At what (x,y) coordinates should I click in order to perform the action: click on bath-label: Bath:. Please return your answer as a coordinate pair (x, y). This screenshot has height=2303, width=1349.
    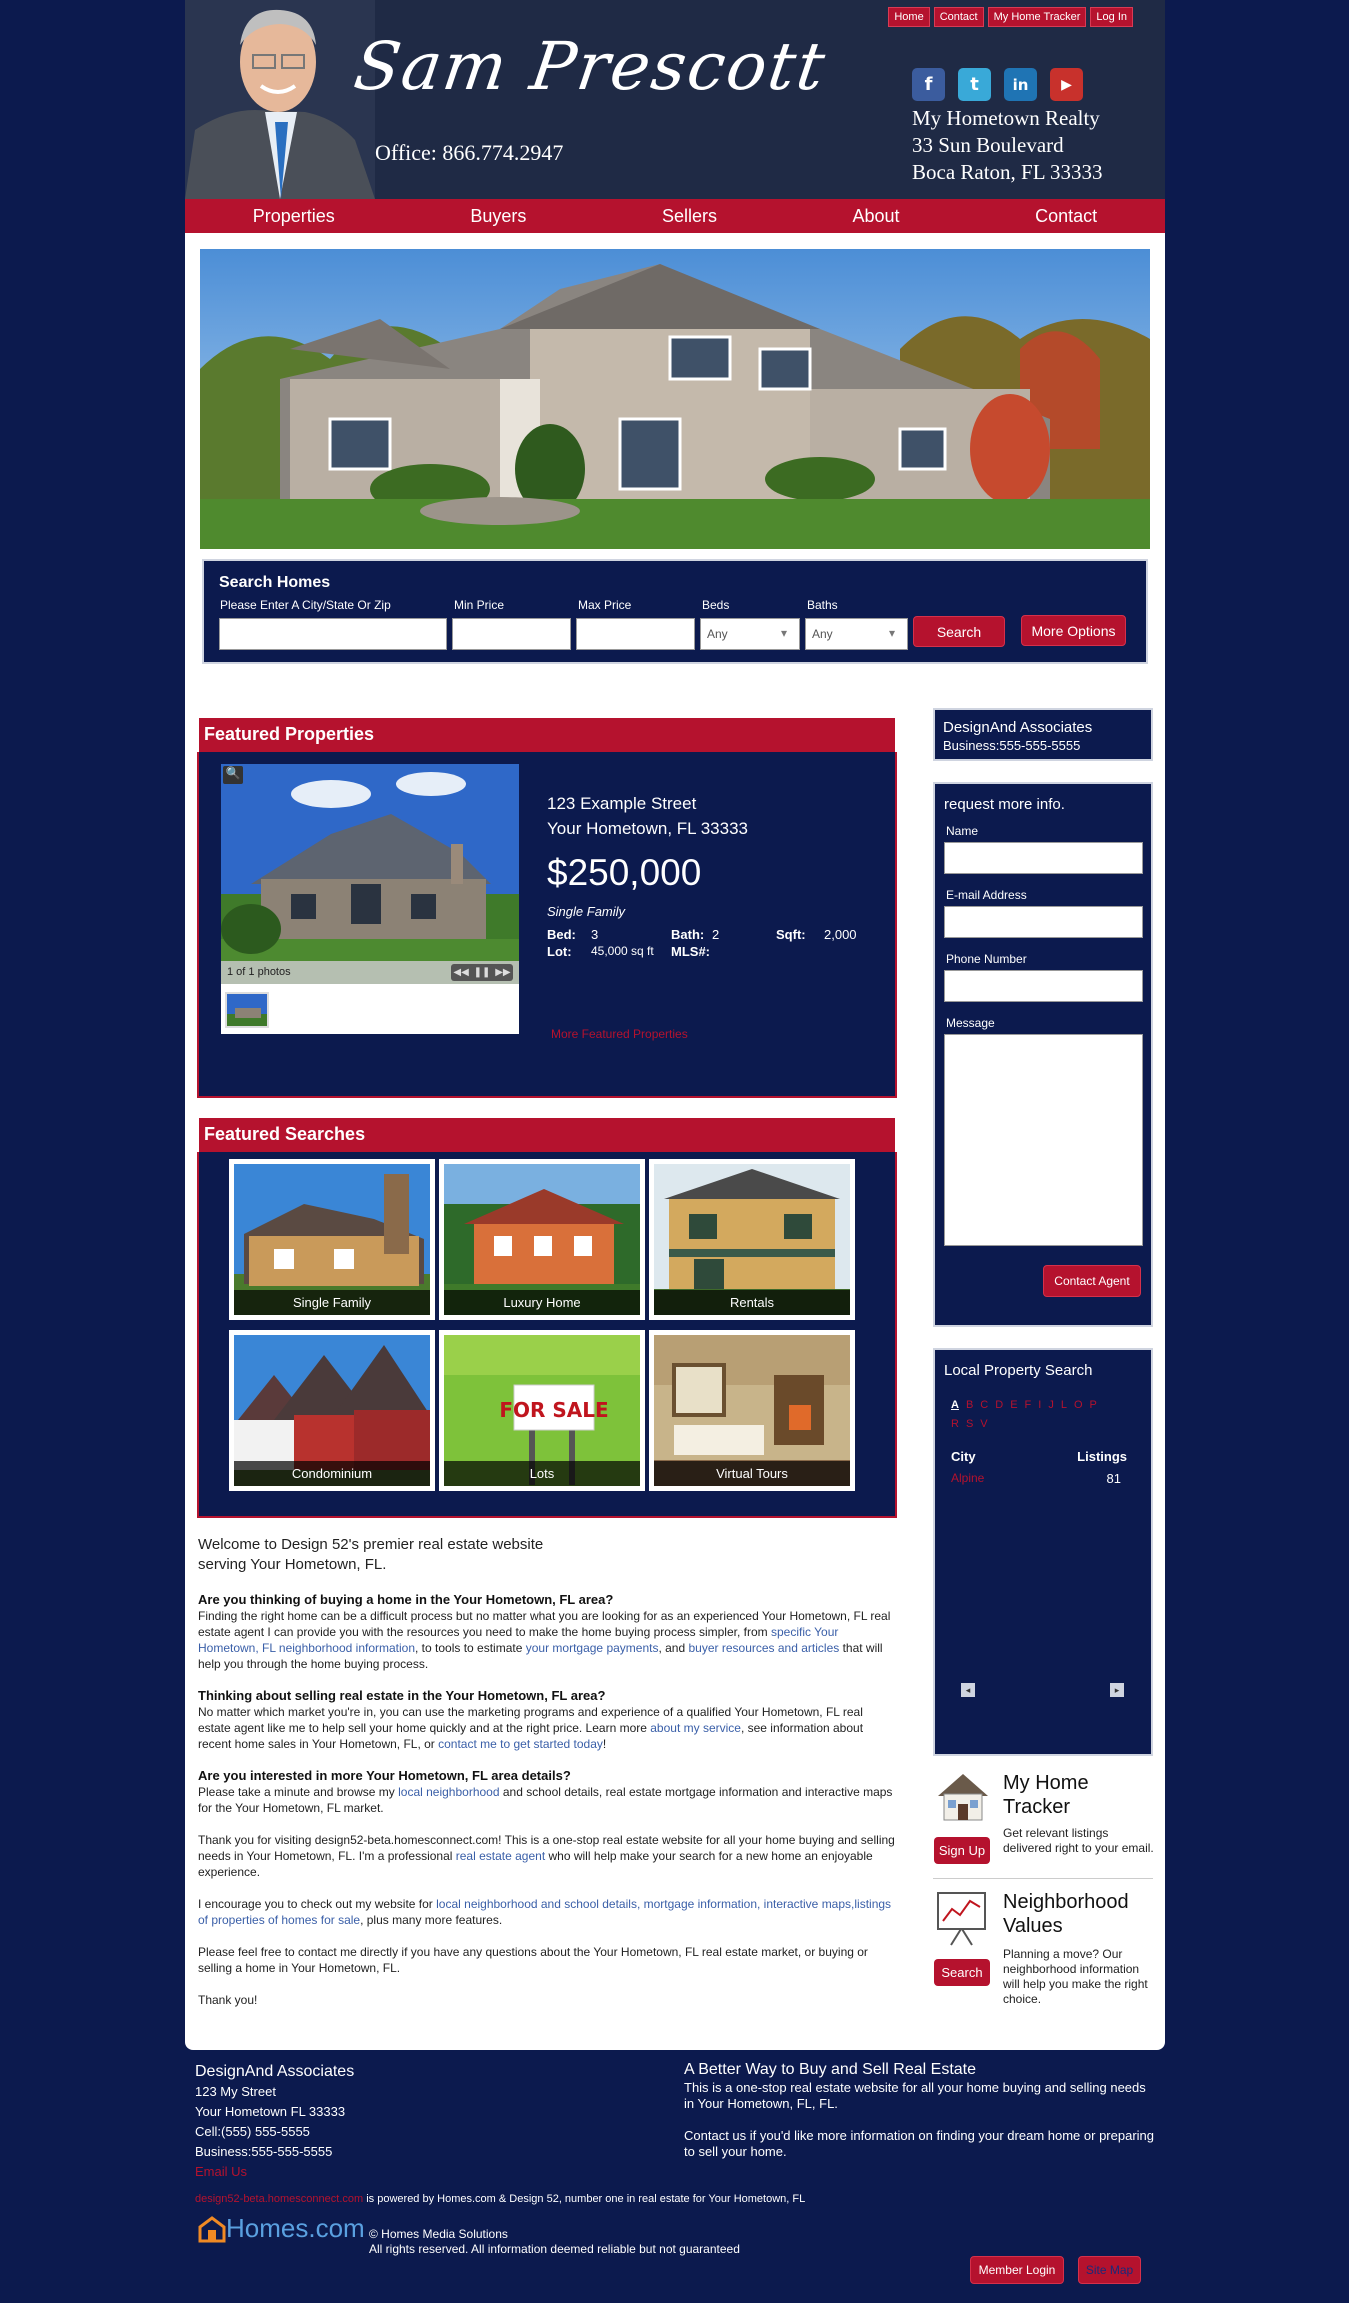
    Looking at the image, I should click on (688, 934).